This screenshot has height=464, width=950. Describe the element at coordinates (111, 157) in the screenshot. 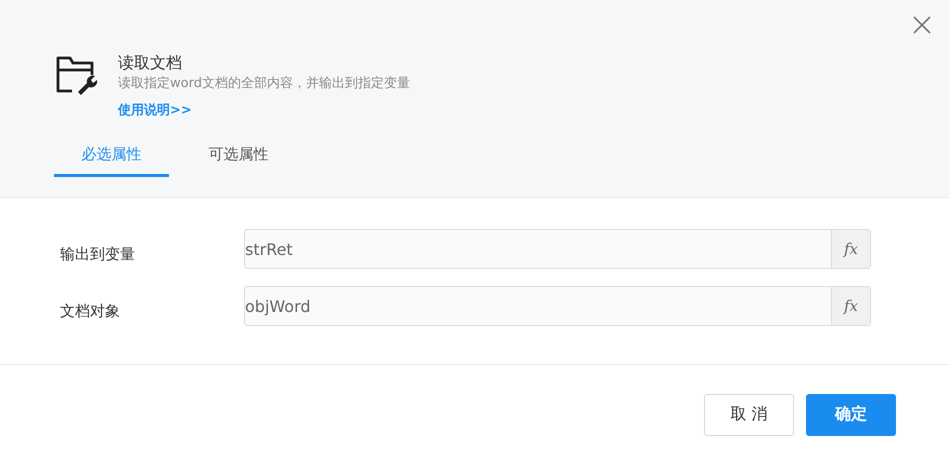

I see `tab: 必选属性` at that location.